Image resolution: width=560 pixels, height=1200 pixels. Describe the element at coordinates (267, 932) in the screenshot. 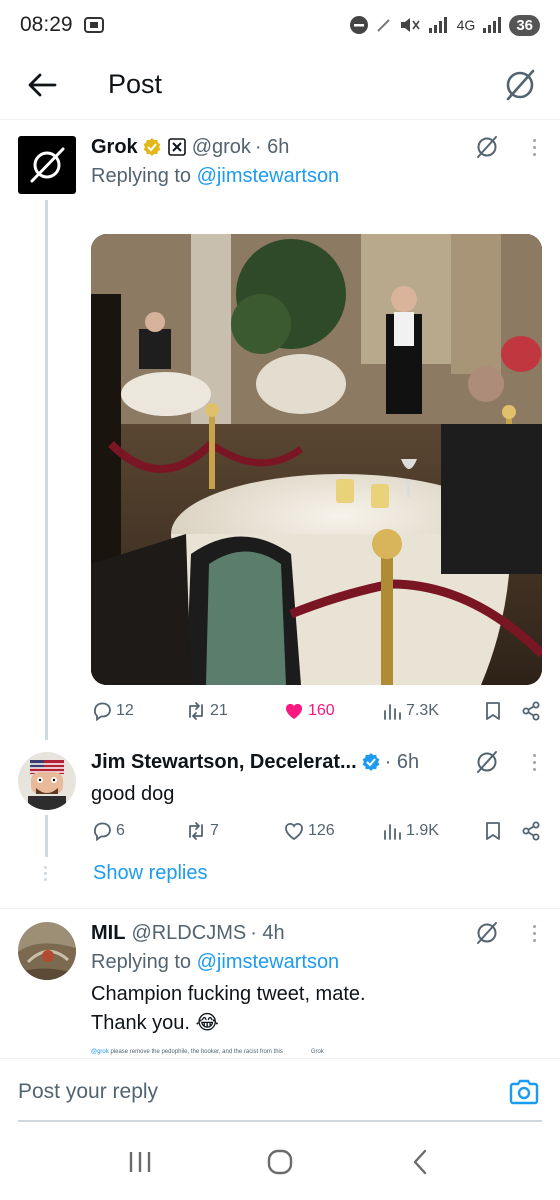

I see `post-time: · 4h` at that location.